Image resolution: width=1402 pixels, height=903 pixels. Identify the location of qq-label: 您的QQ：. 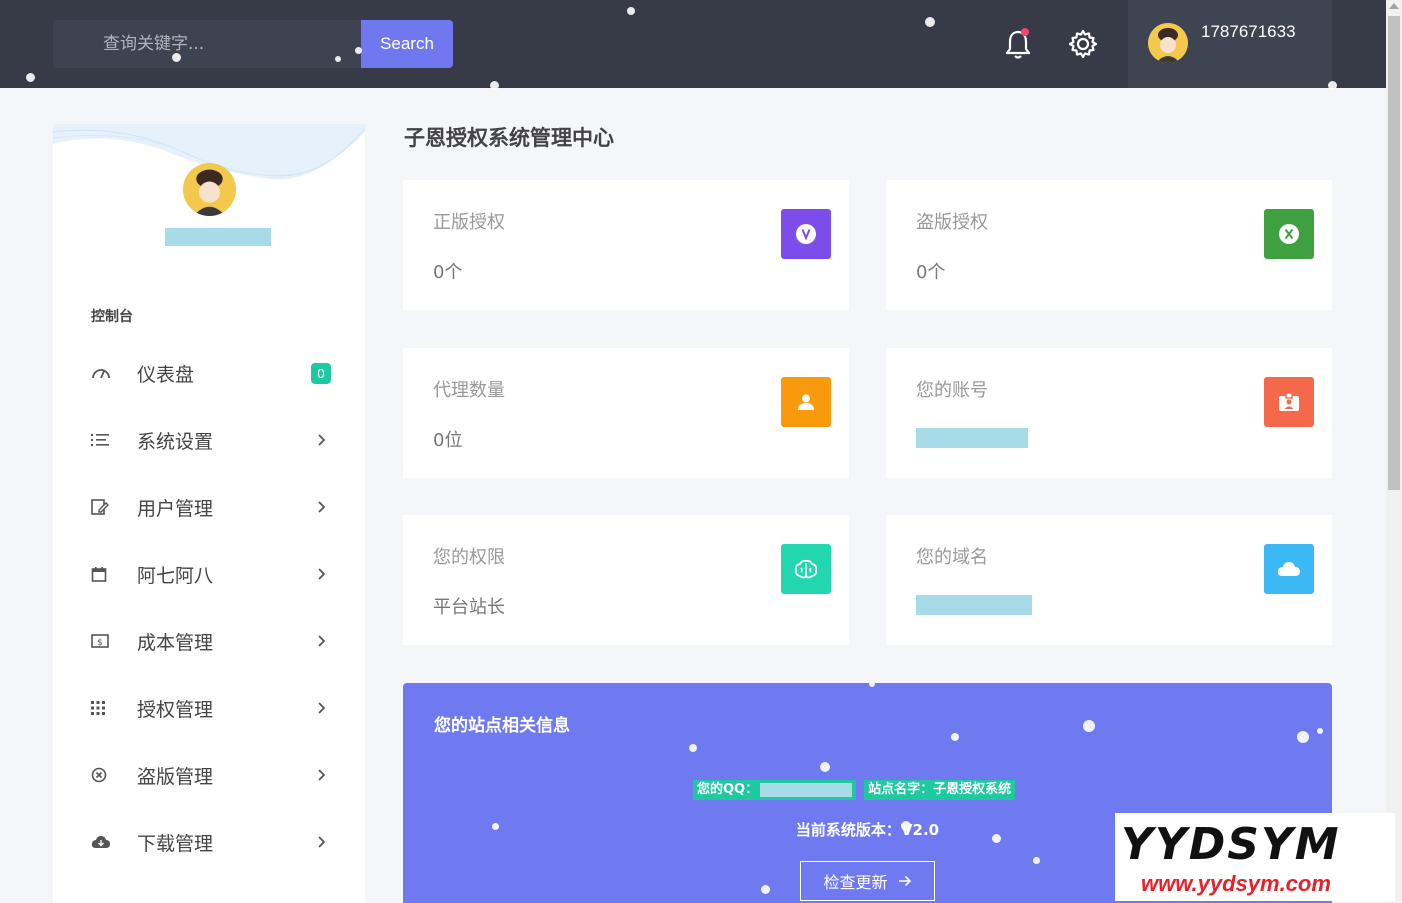
(728, 789).